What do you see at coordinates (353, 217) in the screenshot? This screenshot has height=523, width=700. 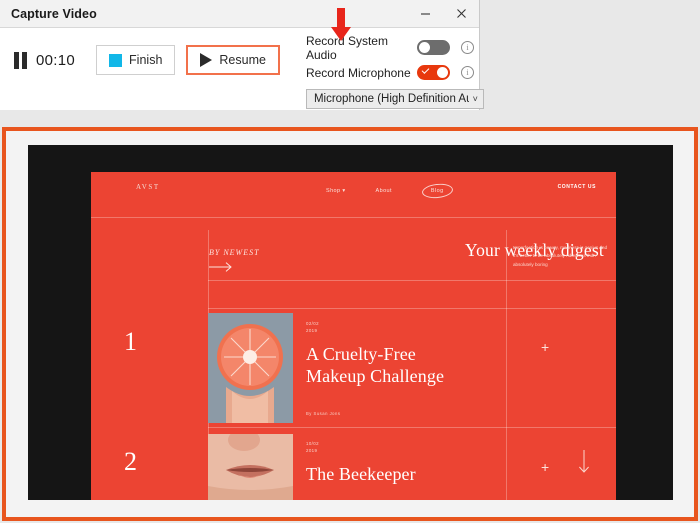 I see `nav-underline` at bounding box center [353, 217].